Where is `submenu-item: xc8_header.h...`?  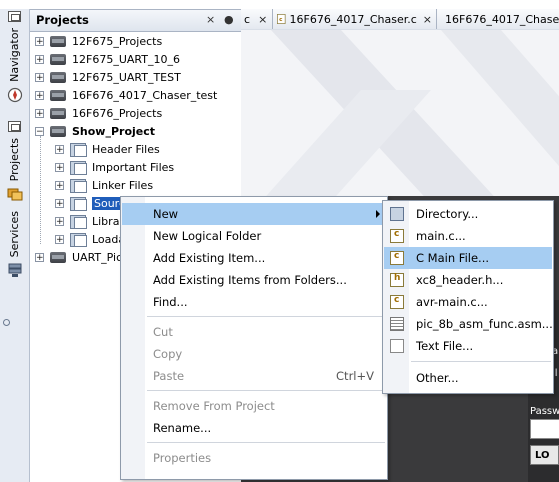 submenu-item: xc8_header.h... is located at coordinates (468, 280).